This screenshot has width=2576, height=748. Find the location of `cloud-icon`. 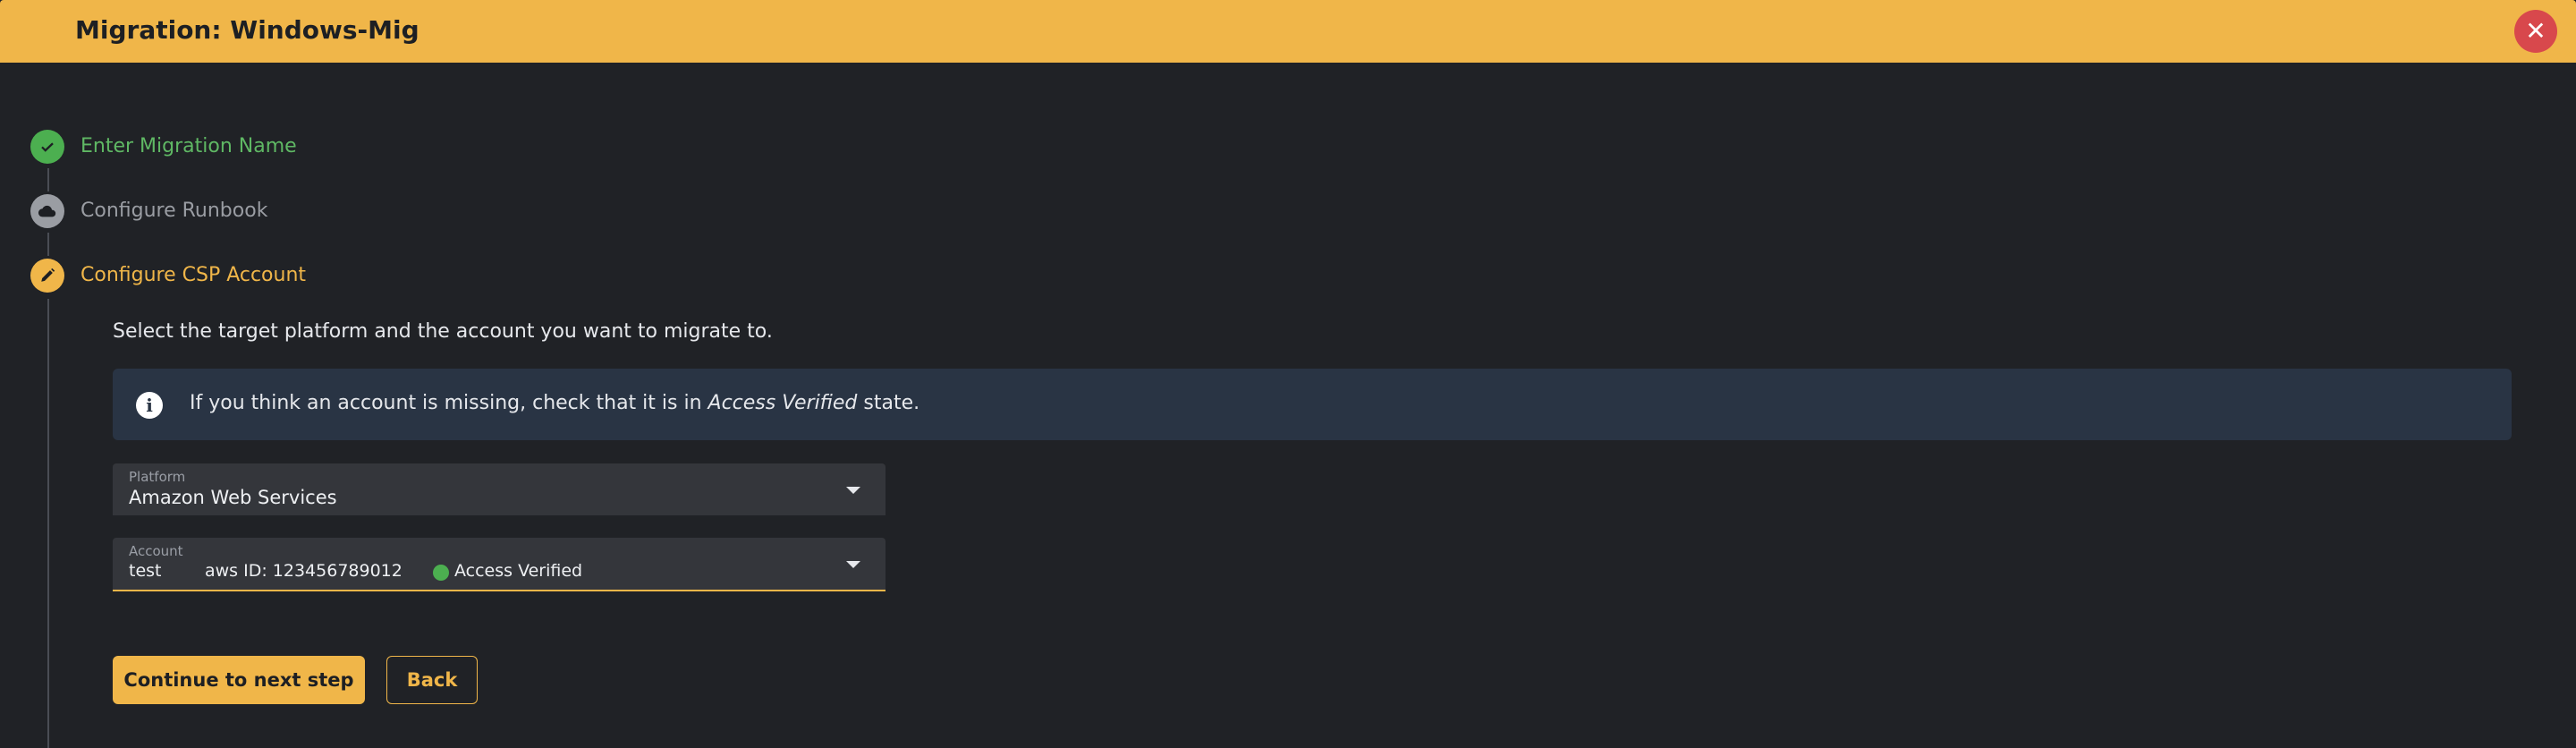

cloud-icon is located at coordinates (47, 211).